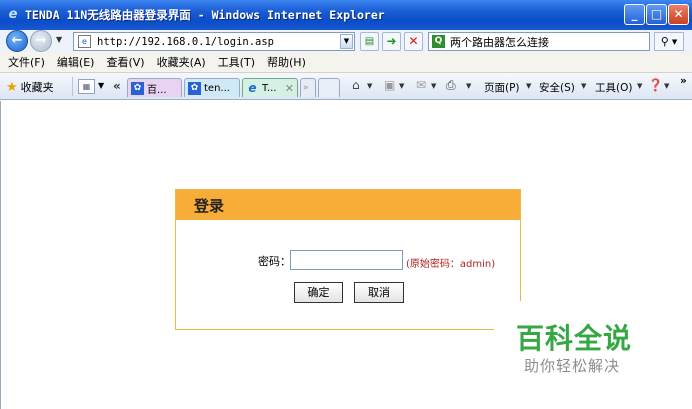 Image resolution: width=692 pixels, height=409 pixels. What do you see at coordinates (613, 87) in the screenshot?
I see `tools-menu: 工具(O)` at bounding box center [613, 87].